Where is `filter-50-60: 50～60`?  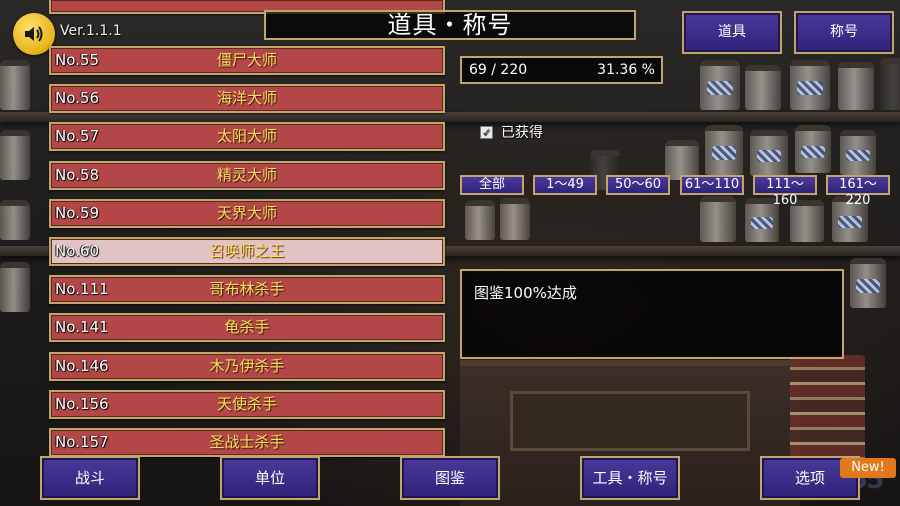
filter-50-60: 50～60 is located at coordinates (638, 185).